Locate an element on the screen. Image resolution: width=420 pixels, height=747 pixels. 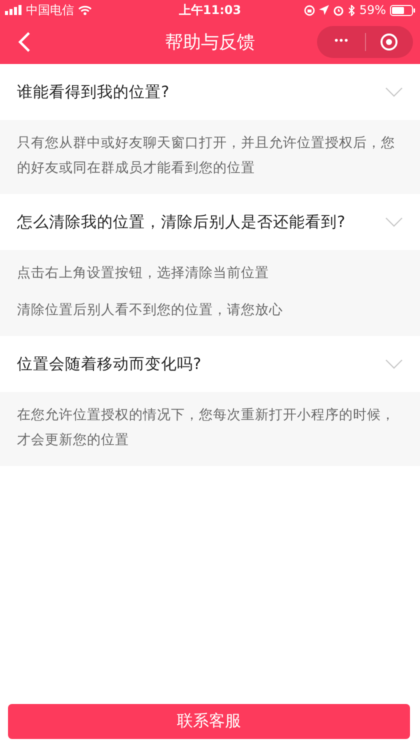
alarm-icon is located at coordinates (338, 10).